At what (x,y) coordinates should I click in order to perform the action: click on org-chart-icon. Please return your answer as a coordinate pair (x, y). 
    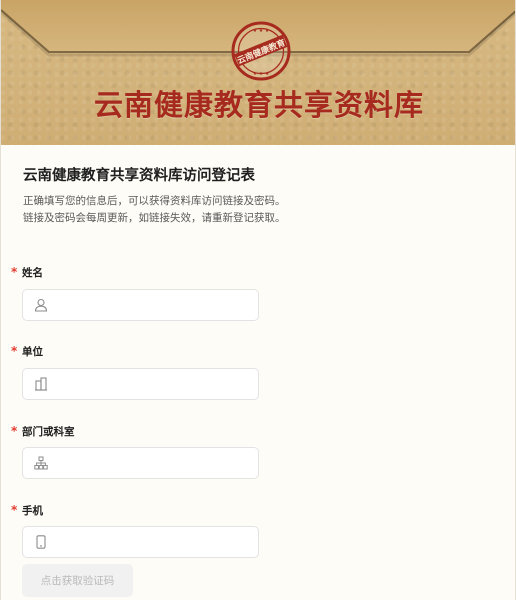
    Looking at the image, I should click on (41, 463).